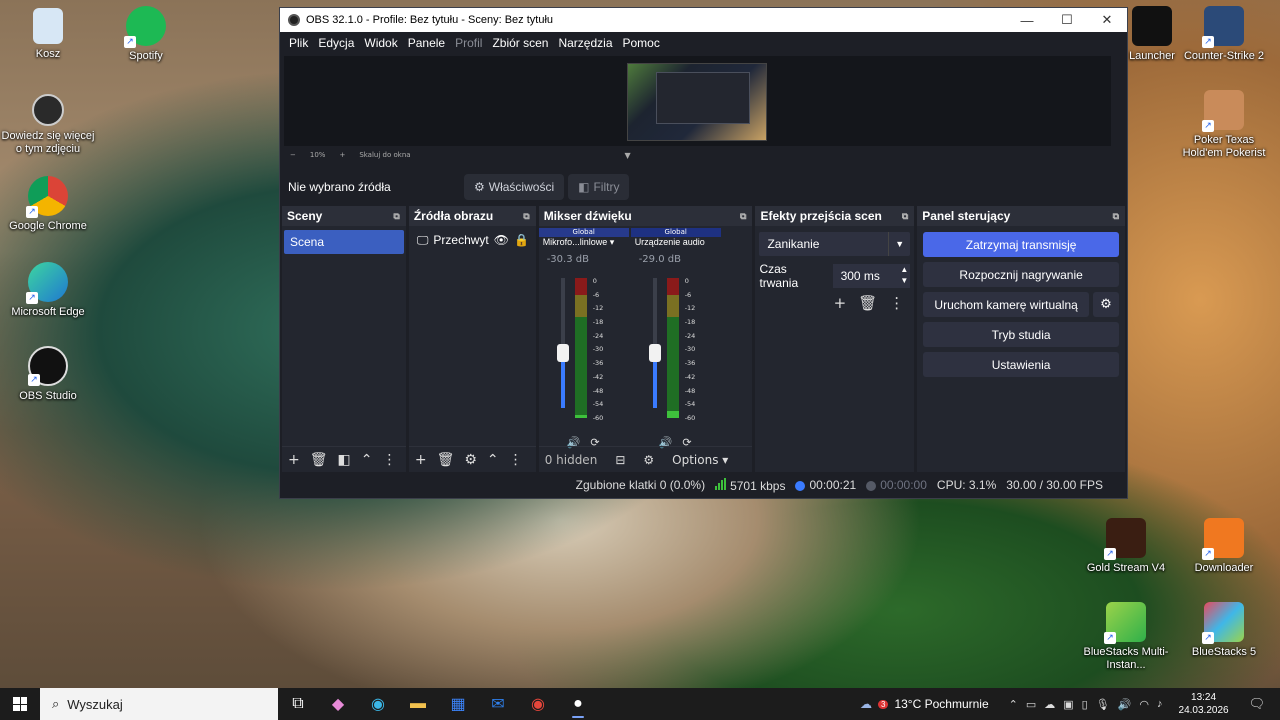  I want to click on phone-icon: ▯, so click(1085, 704).